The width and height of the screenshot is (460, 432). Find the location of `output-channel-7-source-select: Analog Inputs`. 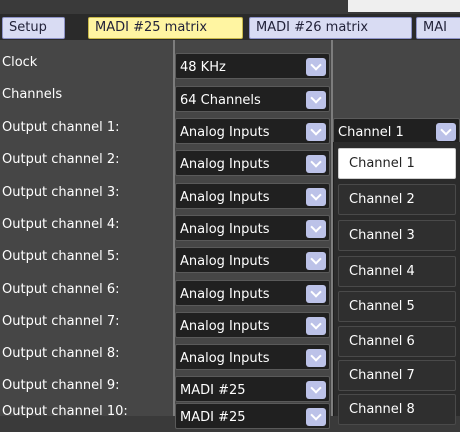

output-channel-7-source-select: Analog Inputs is located at coordinates (252, 325).